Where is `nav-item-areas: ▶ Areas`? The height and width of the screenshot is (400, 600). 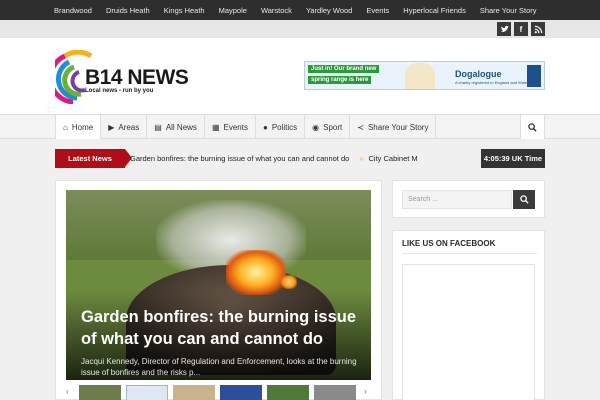 nav-item-areas: ▶ Areas is located at coordinates (124, 127).